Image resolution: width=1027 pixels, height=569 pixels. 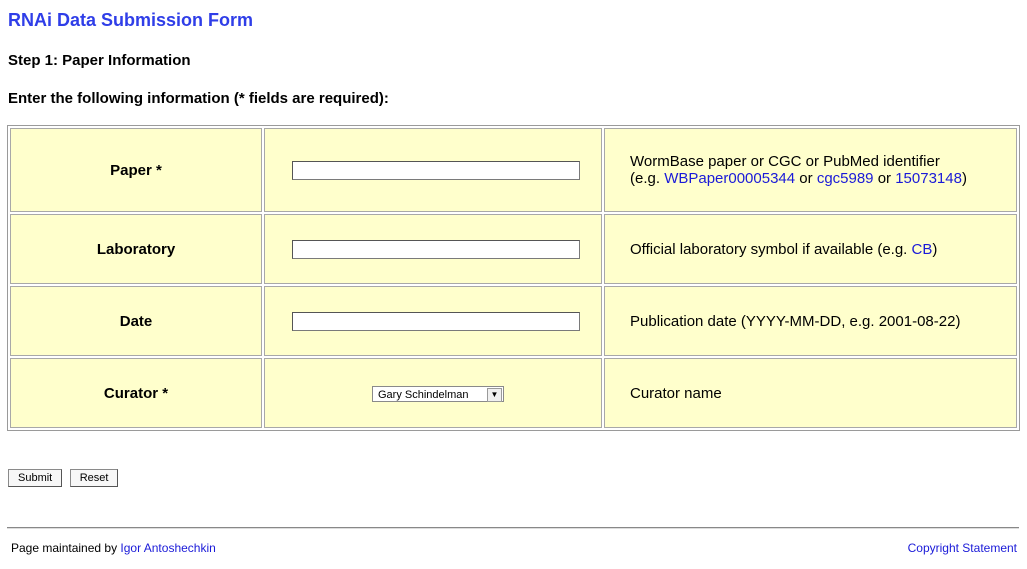 I want to click on footer-maintainer: Page maintained by Igor Antoshechkin, so click(x=113, y=548).